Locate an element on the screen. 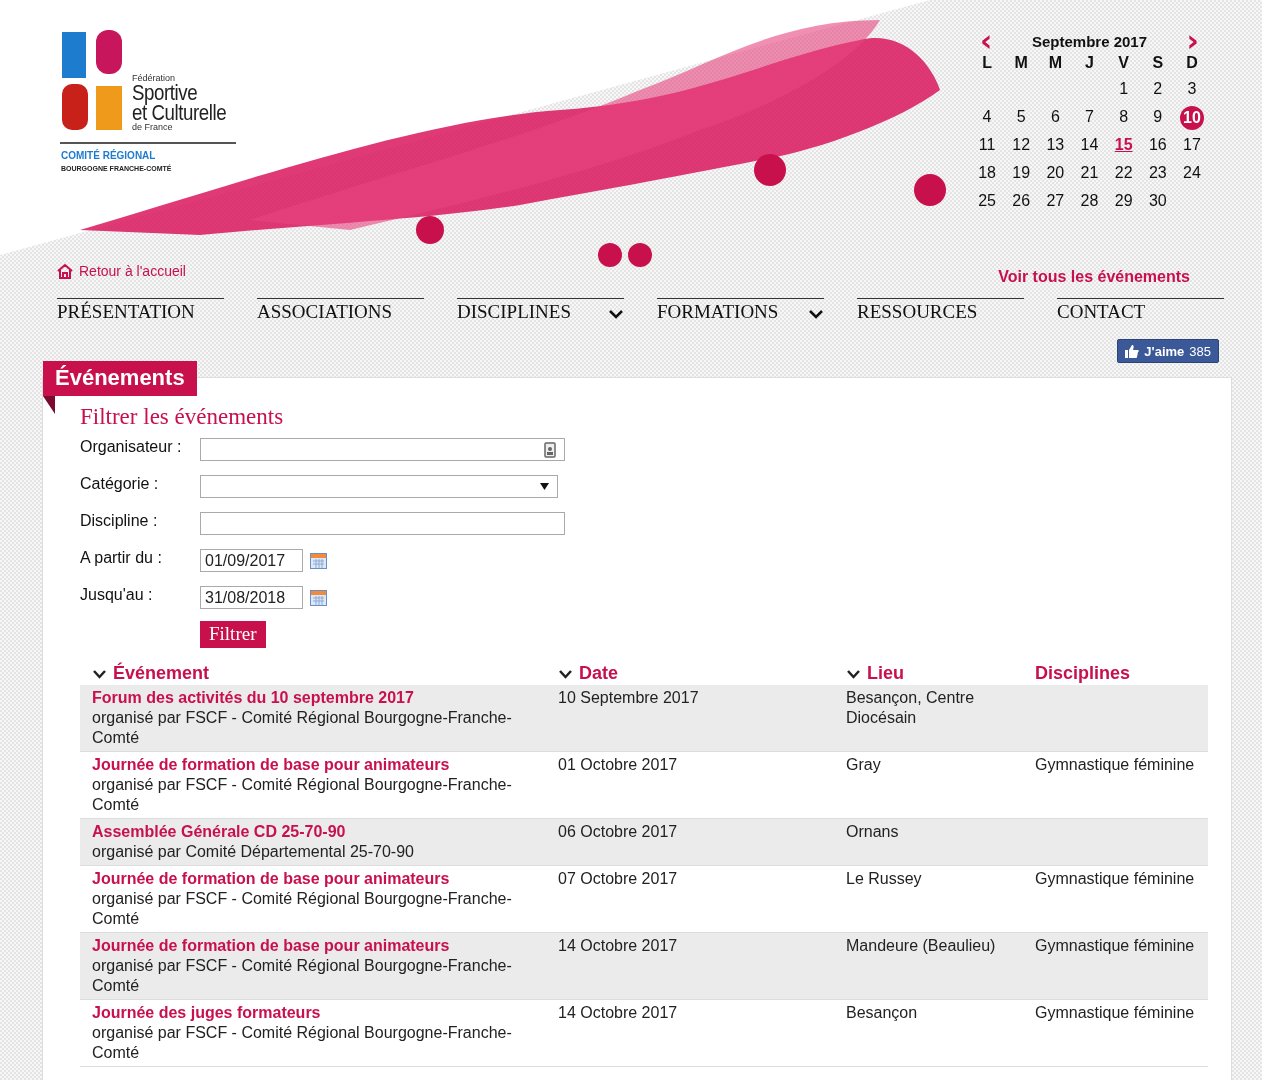 The width and height of the screenshot is (1262, 1080). event-place: Besançon, Centre Diocésain is located at coordinates (910, 707).